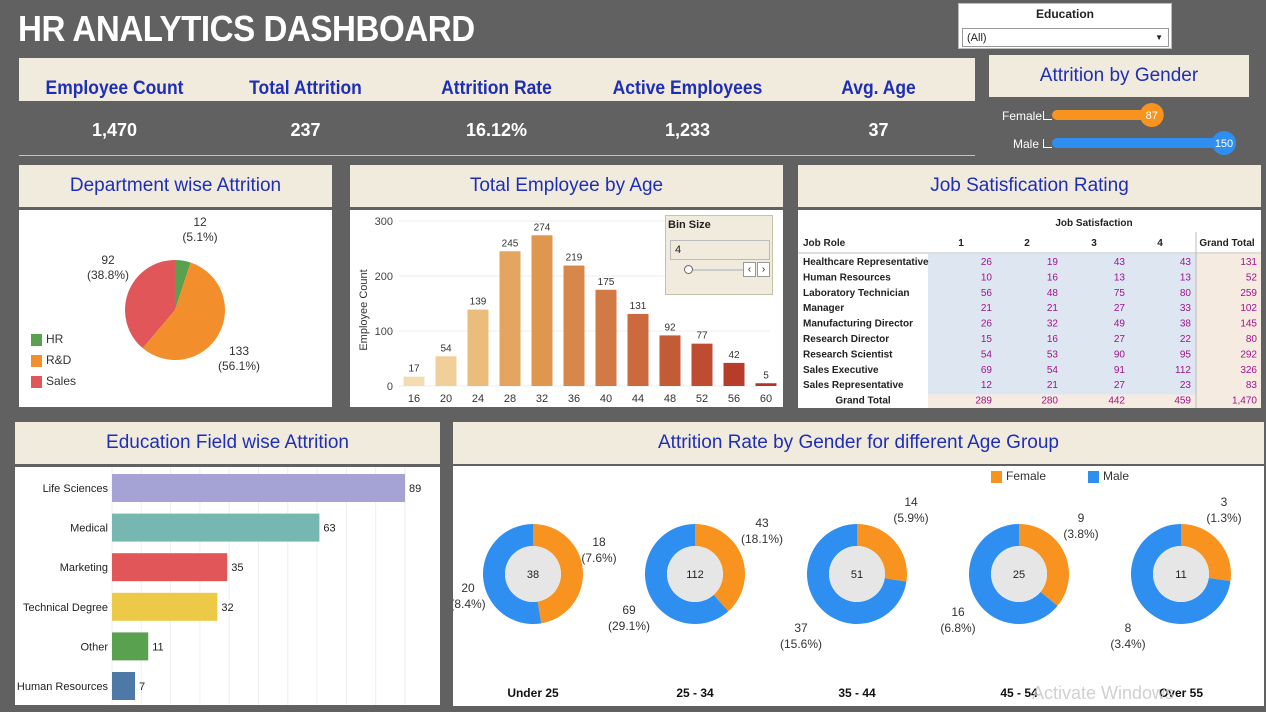 Image resolution: width=1266 pixels, height=712 pixels. What do you see at coordinates (734, 399) in the screenshot?
I see `x-tick-label: 56` at bounding box center [734, 399].